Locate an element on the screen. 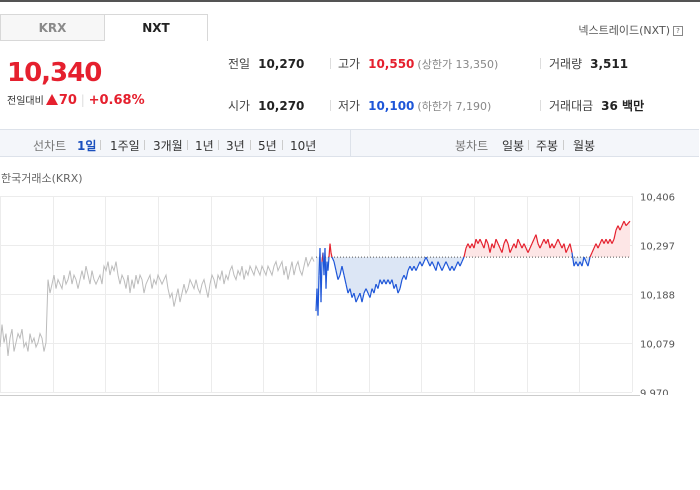 The image size is (700, 490). high-price: 고가 10,550 (상한가 13,350) is located at coordinates (418, 63).